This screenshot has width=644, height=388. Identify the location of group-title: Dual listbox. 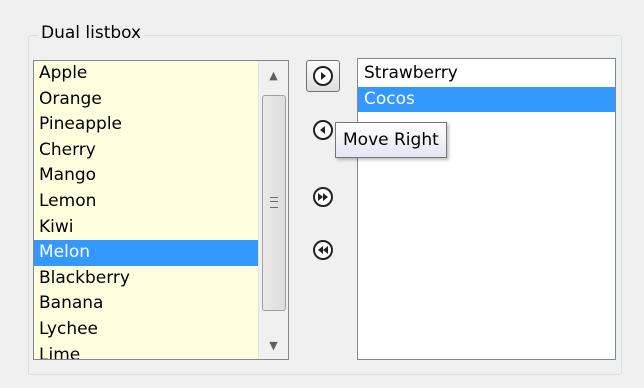
(91, 33).